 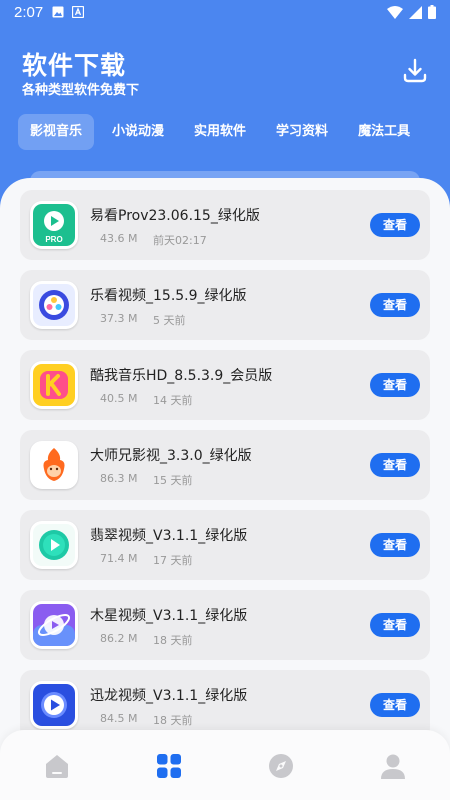 What do you see at coordinates (119, 478) in the screenshot?
I see `app-size: 86.3 M` at bounding box center [119, 478].